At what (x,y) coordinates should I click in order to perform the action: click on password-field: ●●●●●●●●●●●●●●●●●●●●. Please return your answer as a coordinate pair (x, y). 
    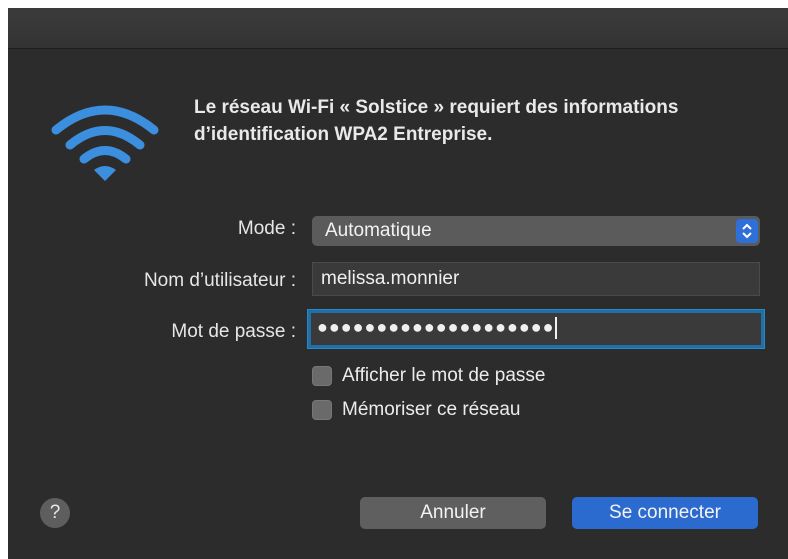
    Looking at the image, I should click on (536, 329).